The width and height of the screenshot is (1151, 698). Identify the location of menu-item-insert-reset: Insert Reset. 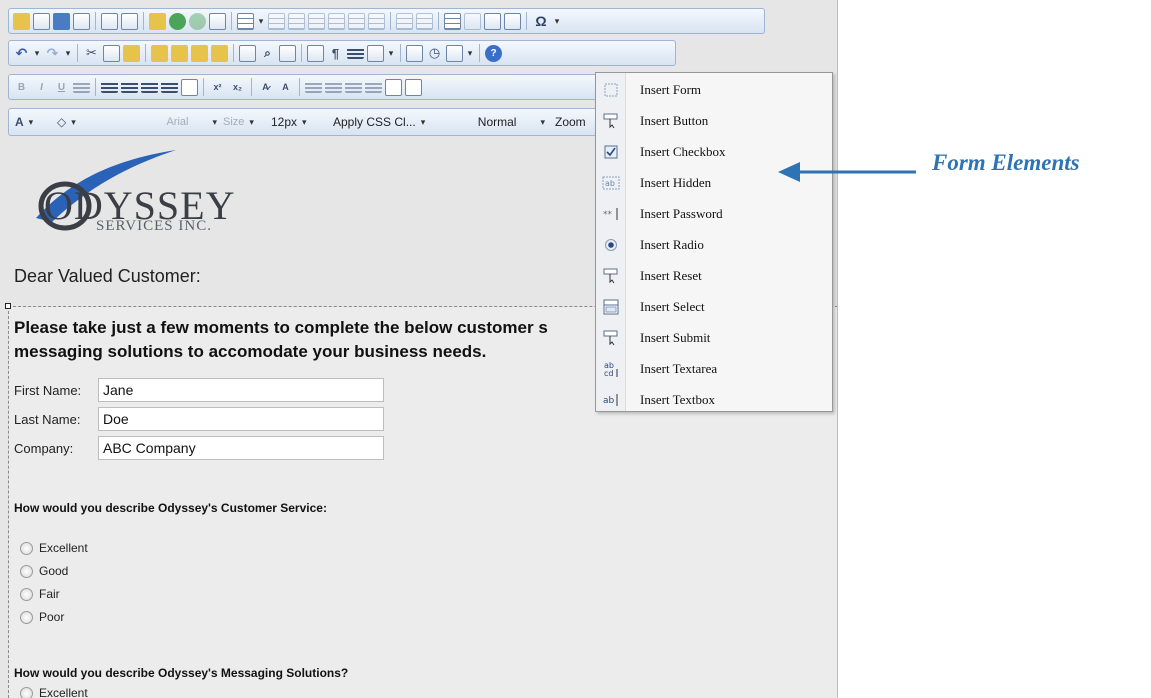
(714, 276).